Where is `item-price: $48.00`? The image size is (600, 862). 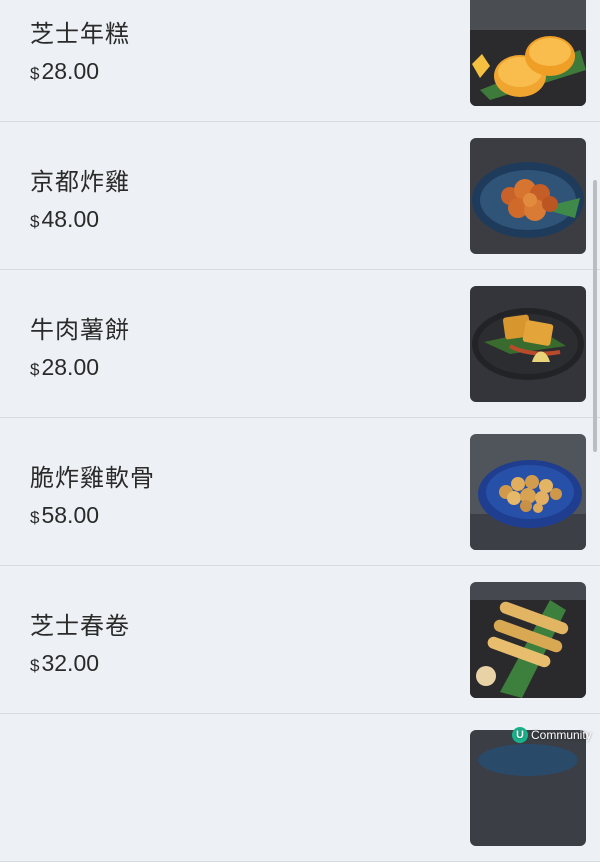 item-price: $48.00 is located at coordinates (64, 219).